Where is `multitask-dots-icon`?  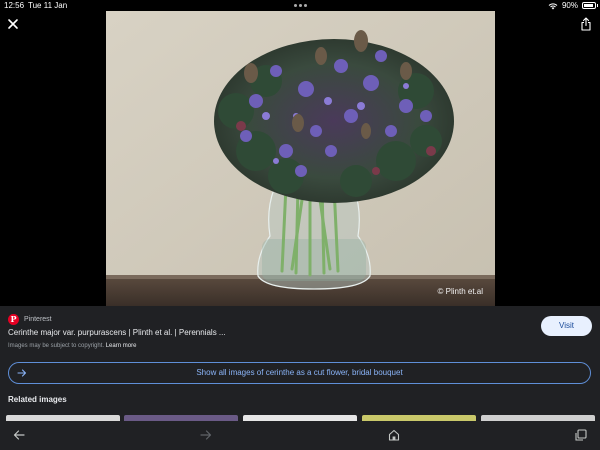 multitask-dots-icon is located at coordinates (300, 5).